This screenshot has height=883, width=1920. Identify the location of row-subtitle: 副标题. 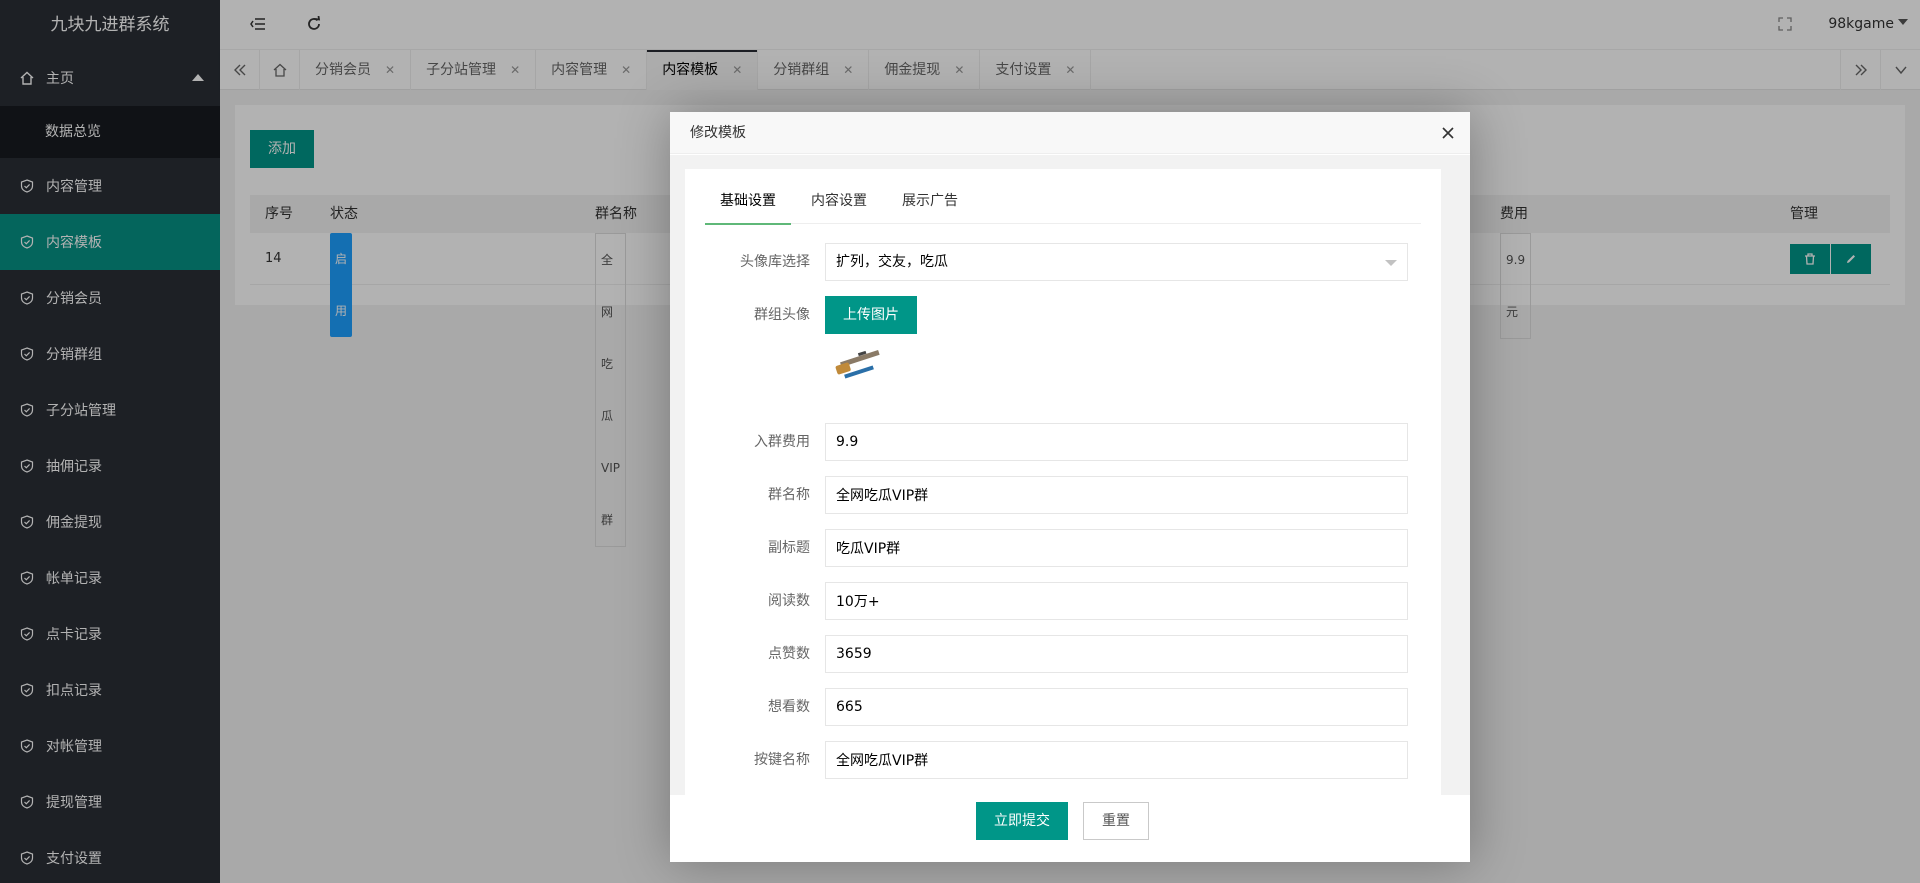
(1063, 548).